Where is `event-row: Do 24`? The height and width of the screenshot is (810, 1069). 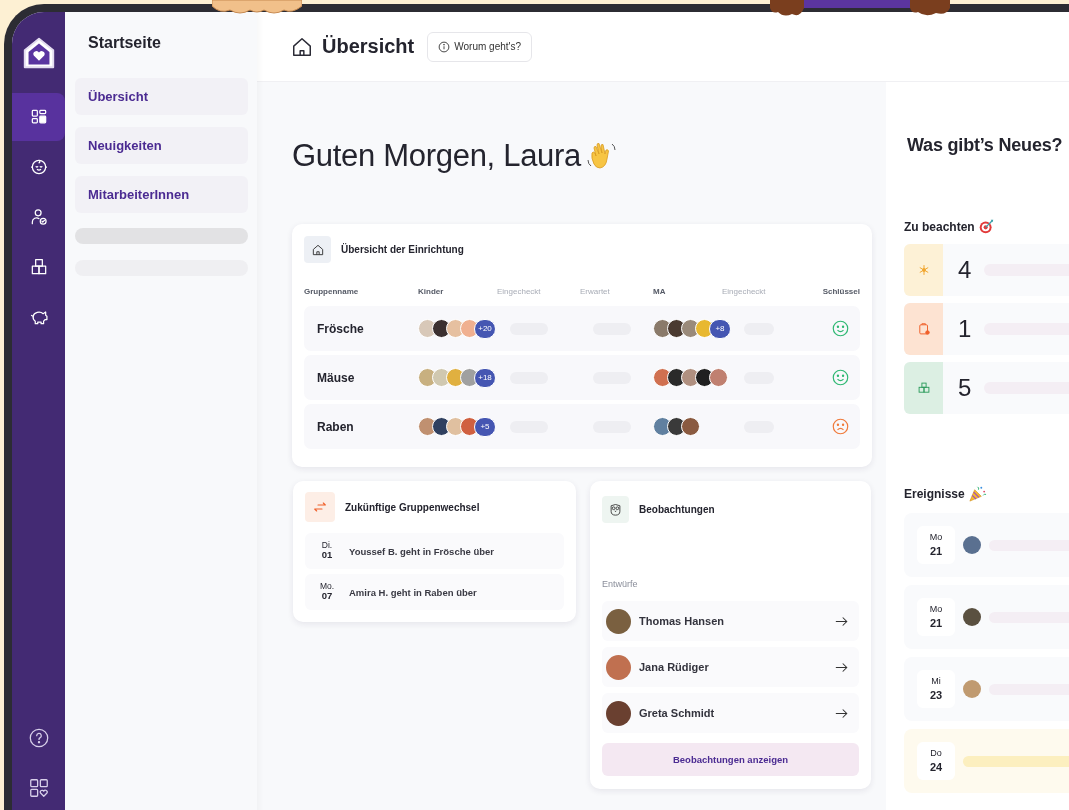
event-row: Do 24 is located at coordinates (986, 761).